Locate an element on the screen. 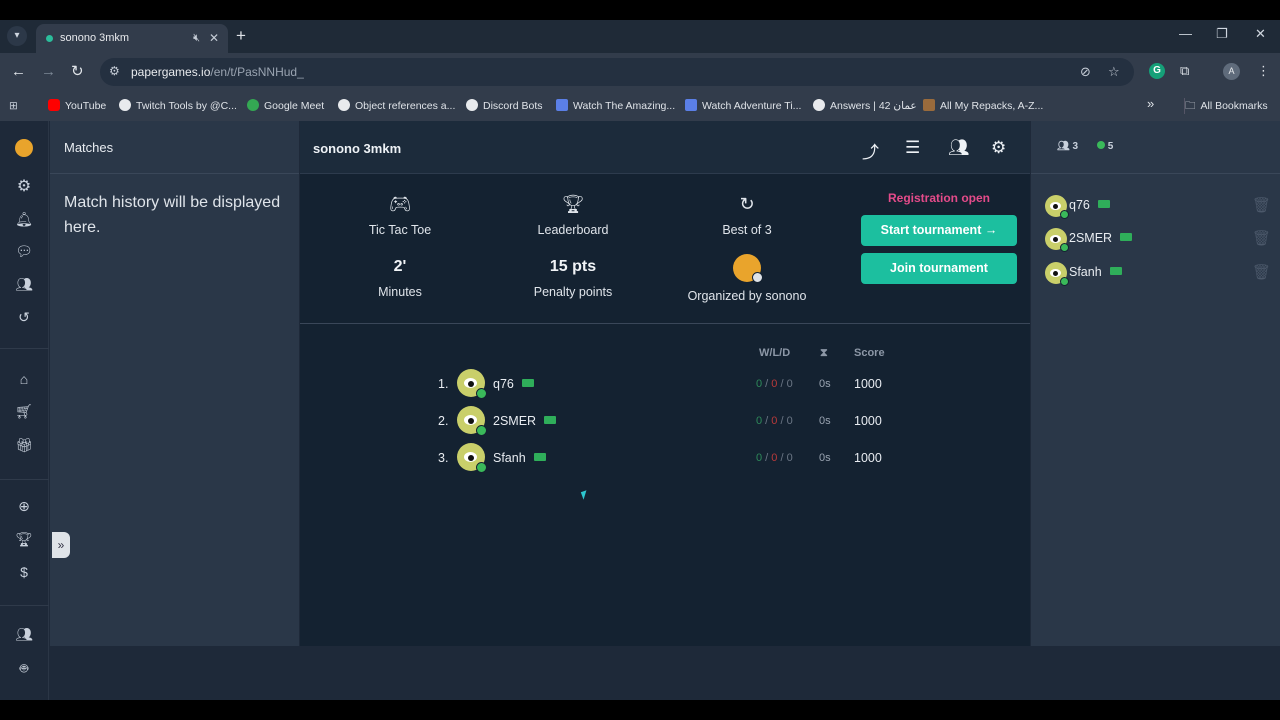 The height and width of the screenshot is (720, 1280). history-icon: ↺ is located at coordinates (24, 317).